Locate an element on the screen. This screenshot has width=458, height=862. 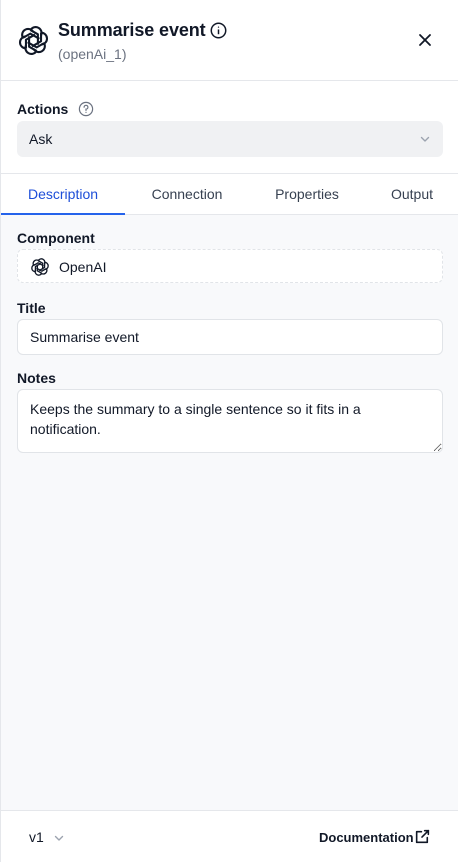
component-field: OpenAI is located at coordinates (230, 266).